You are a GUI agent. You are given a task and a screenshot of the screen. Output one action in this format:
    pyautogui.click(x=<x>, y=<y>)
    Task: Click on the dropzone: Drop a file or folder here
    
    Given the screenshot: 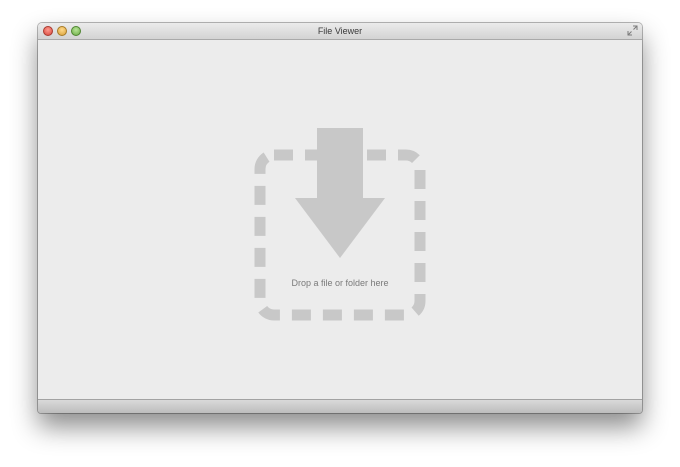 What is the action you would take?
    pyautogui.click(x=340, y=226)
    